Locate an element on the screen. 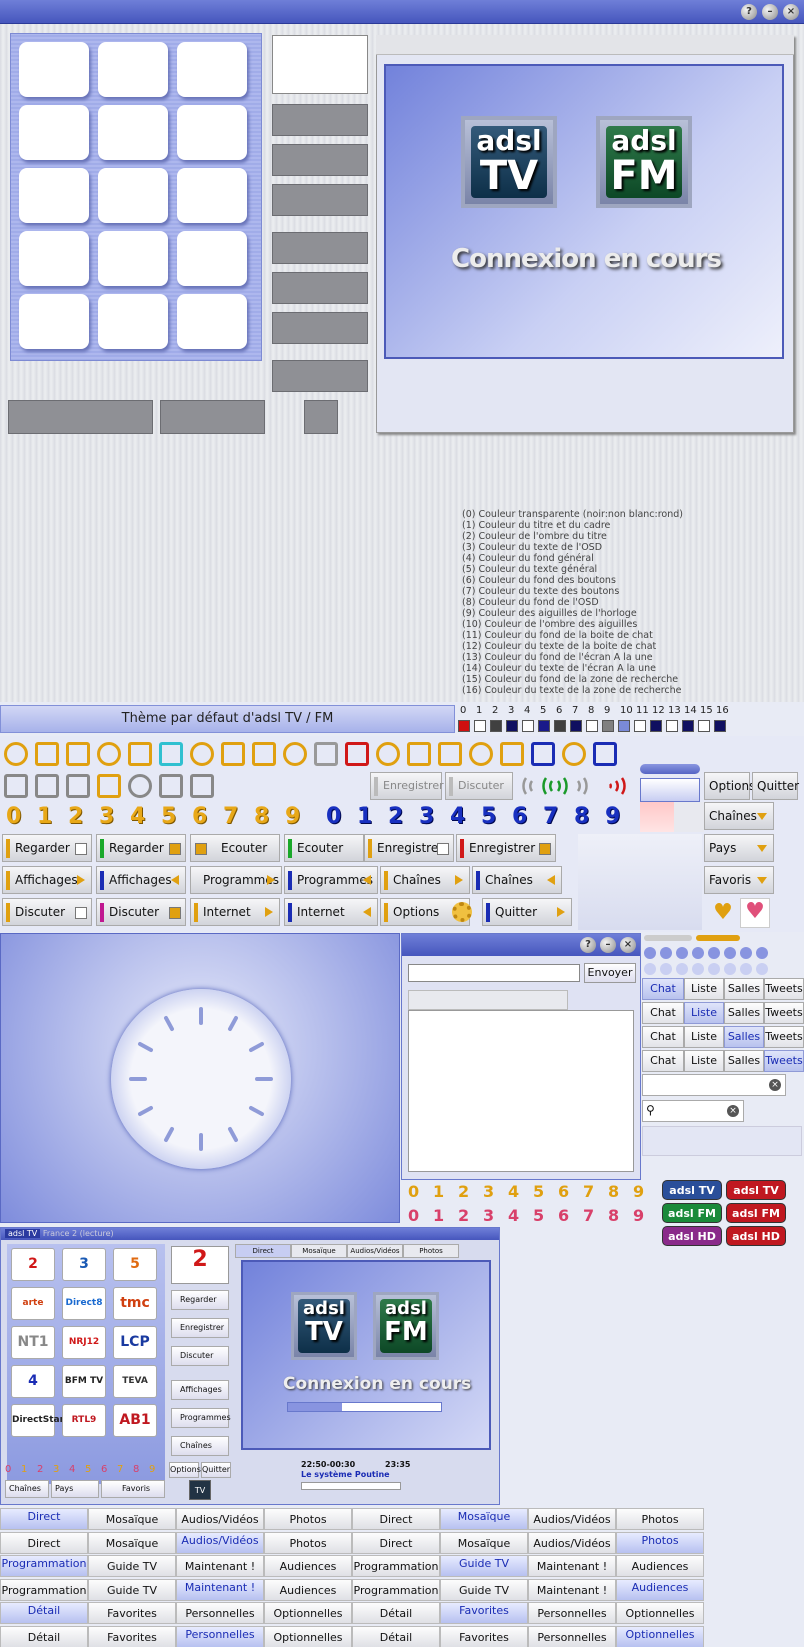 The width and height of the screenshot is (804, 1647). mini-channel-tile: arte is located at coordinates (33, 1303).